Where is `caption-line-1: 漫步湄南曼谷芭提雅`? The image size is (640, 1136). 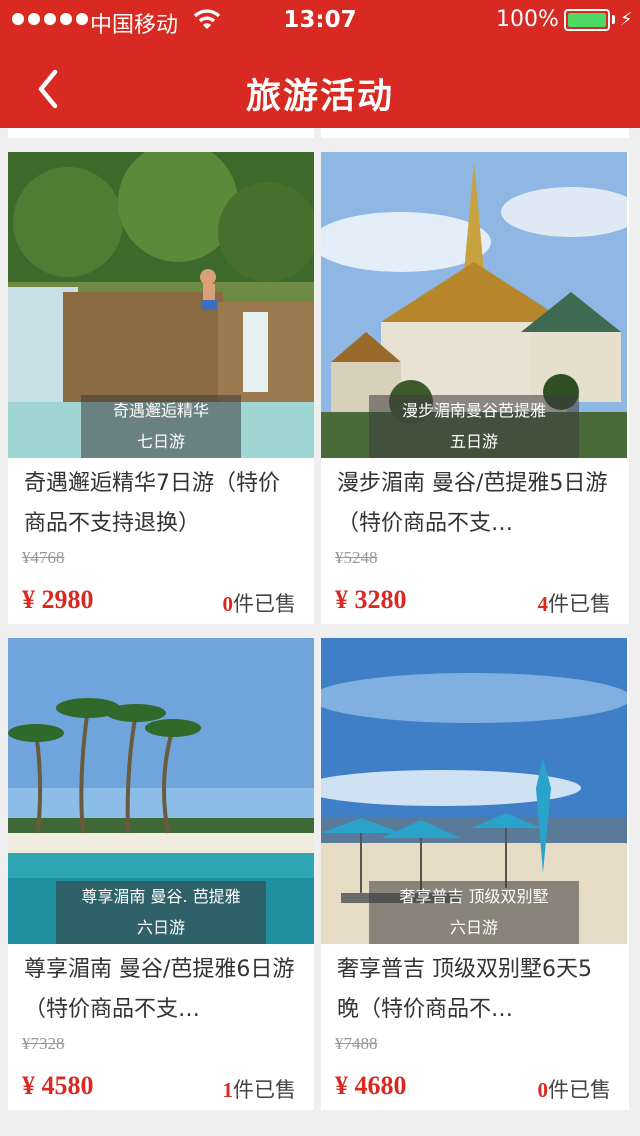
caption-line-1: 漫步湄南曼谷芭提雅 is located at coordinates (473, 410).